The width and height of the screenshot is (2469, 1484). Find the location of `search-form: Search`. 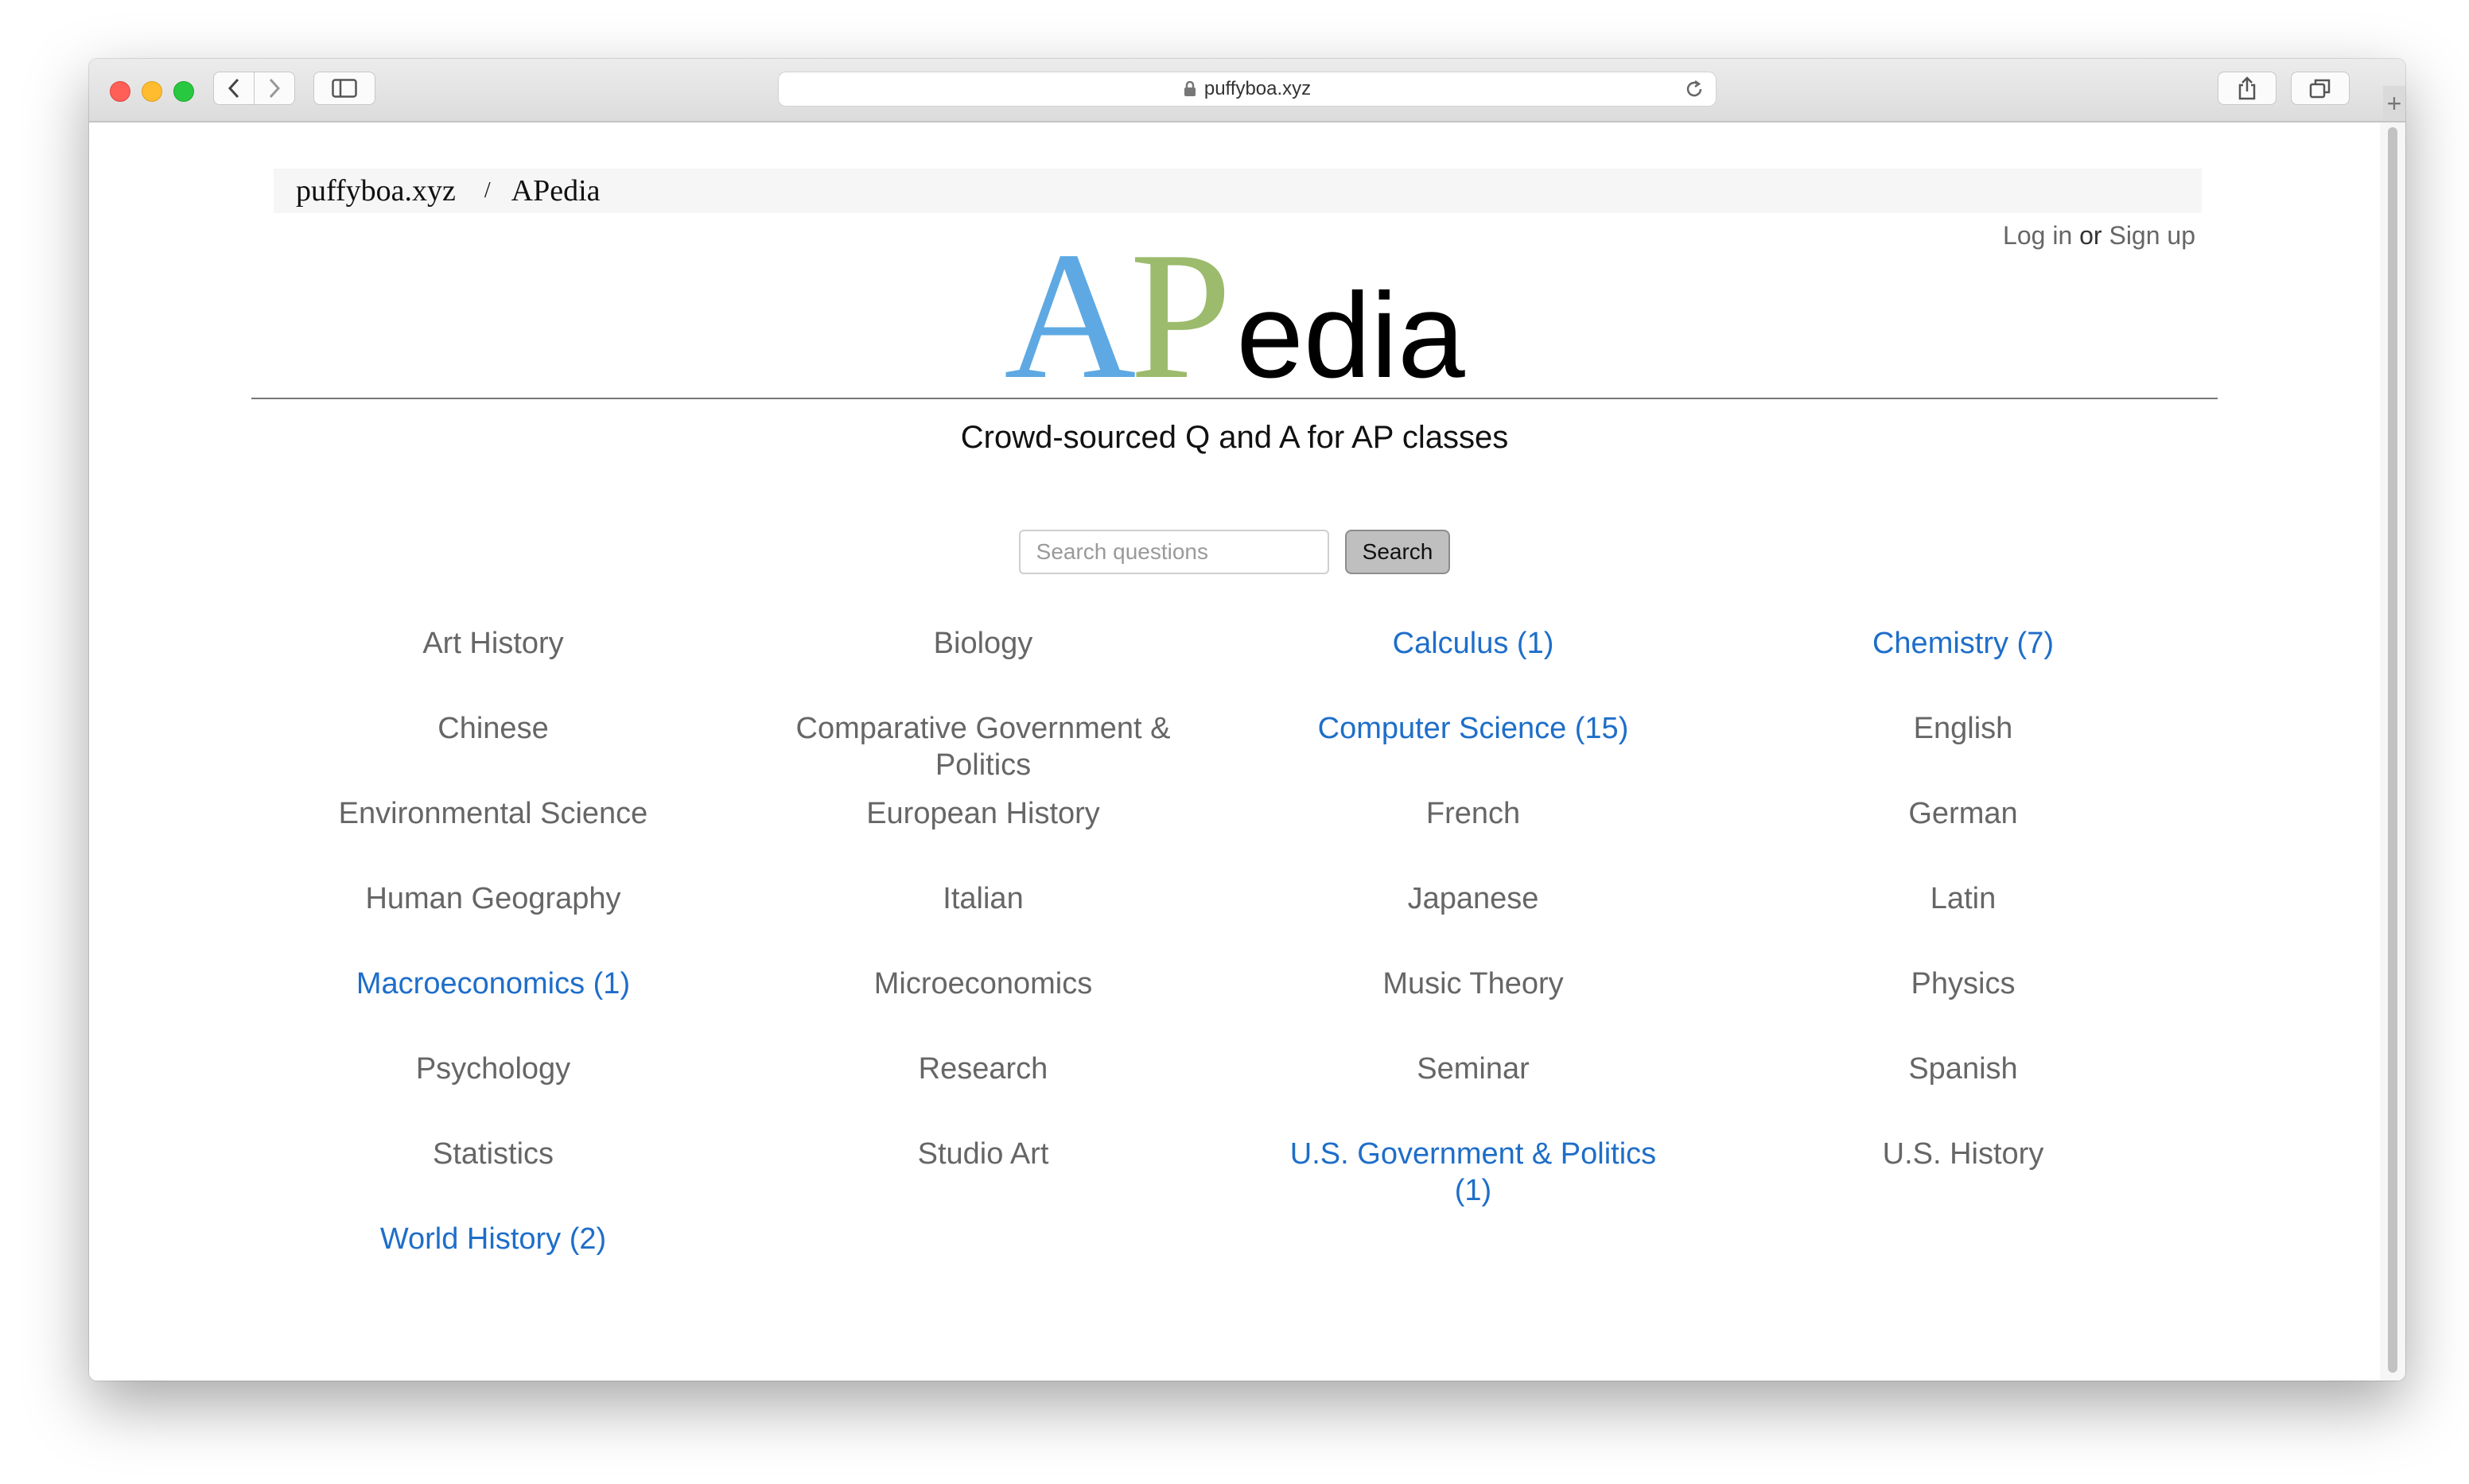

search-form: Search is located at coordinates (1234, 552).